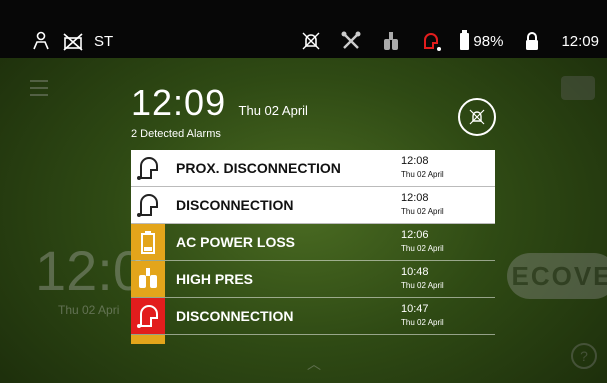  Describe the element at coordinates (313, 339) in the screenshot. I see `alarm-row: 10:06` at that location.